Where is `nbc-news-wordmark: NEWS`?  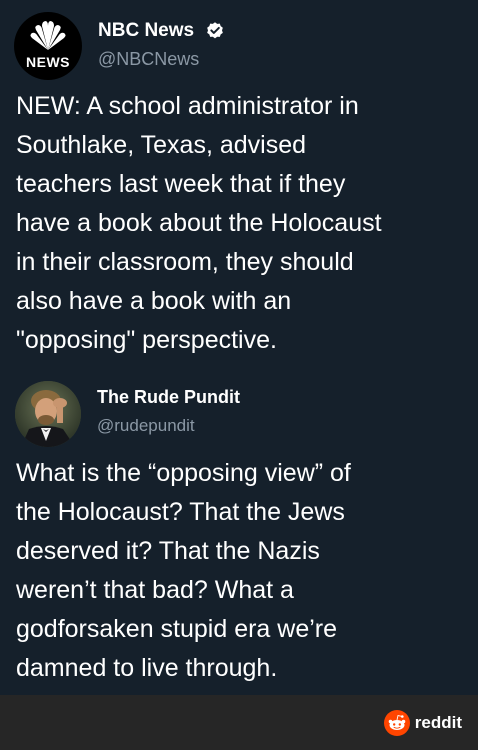 nbc-news-wordmark: NEWS is located at coordinates (48, 62).